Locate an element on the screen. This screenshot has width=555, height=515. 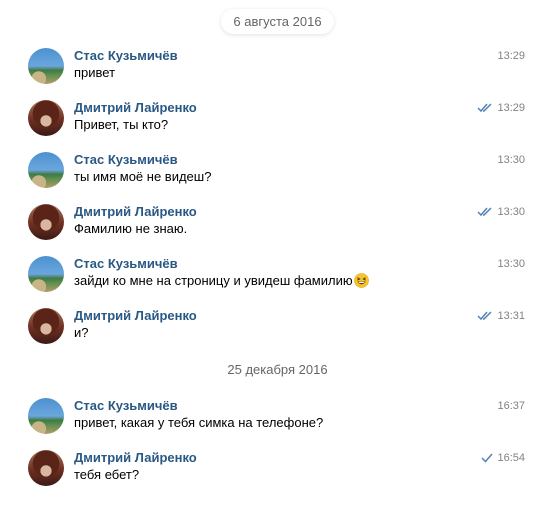
message-text: Фамилию не знаю. is located at coordinates (131, 228).